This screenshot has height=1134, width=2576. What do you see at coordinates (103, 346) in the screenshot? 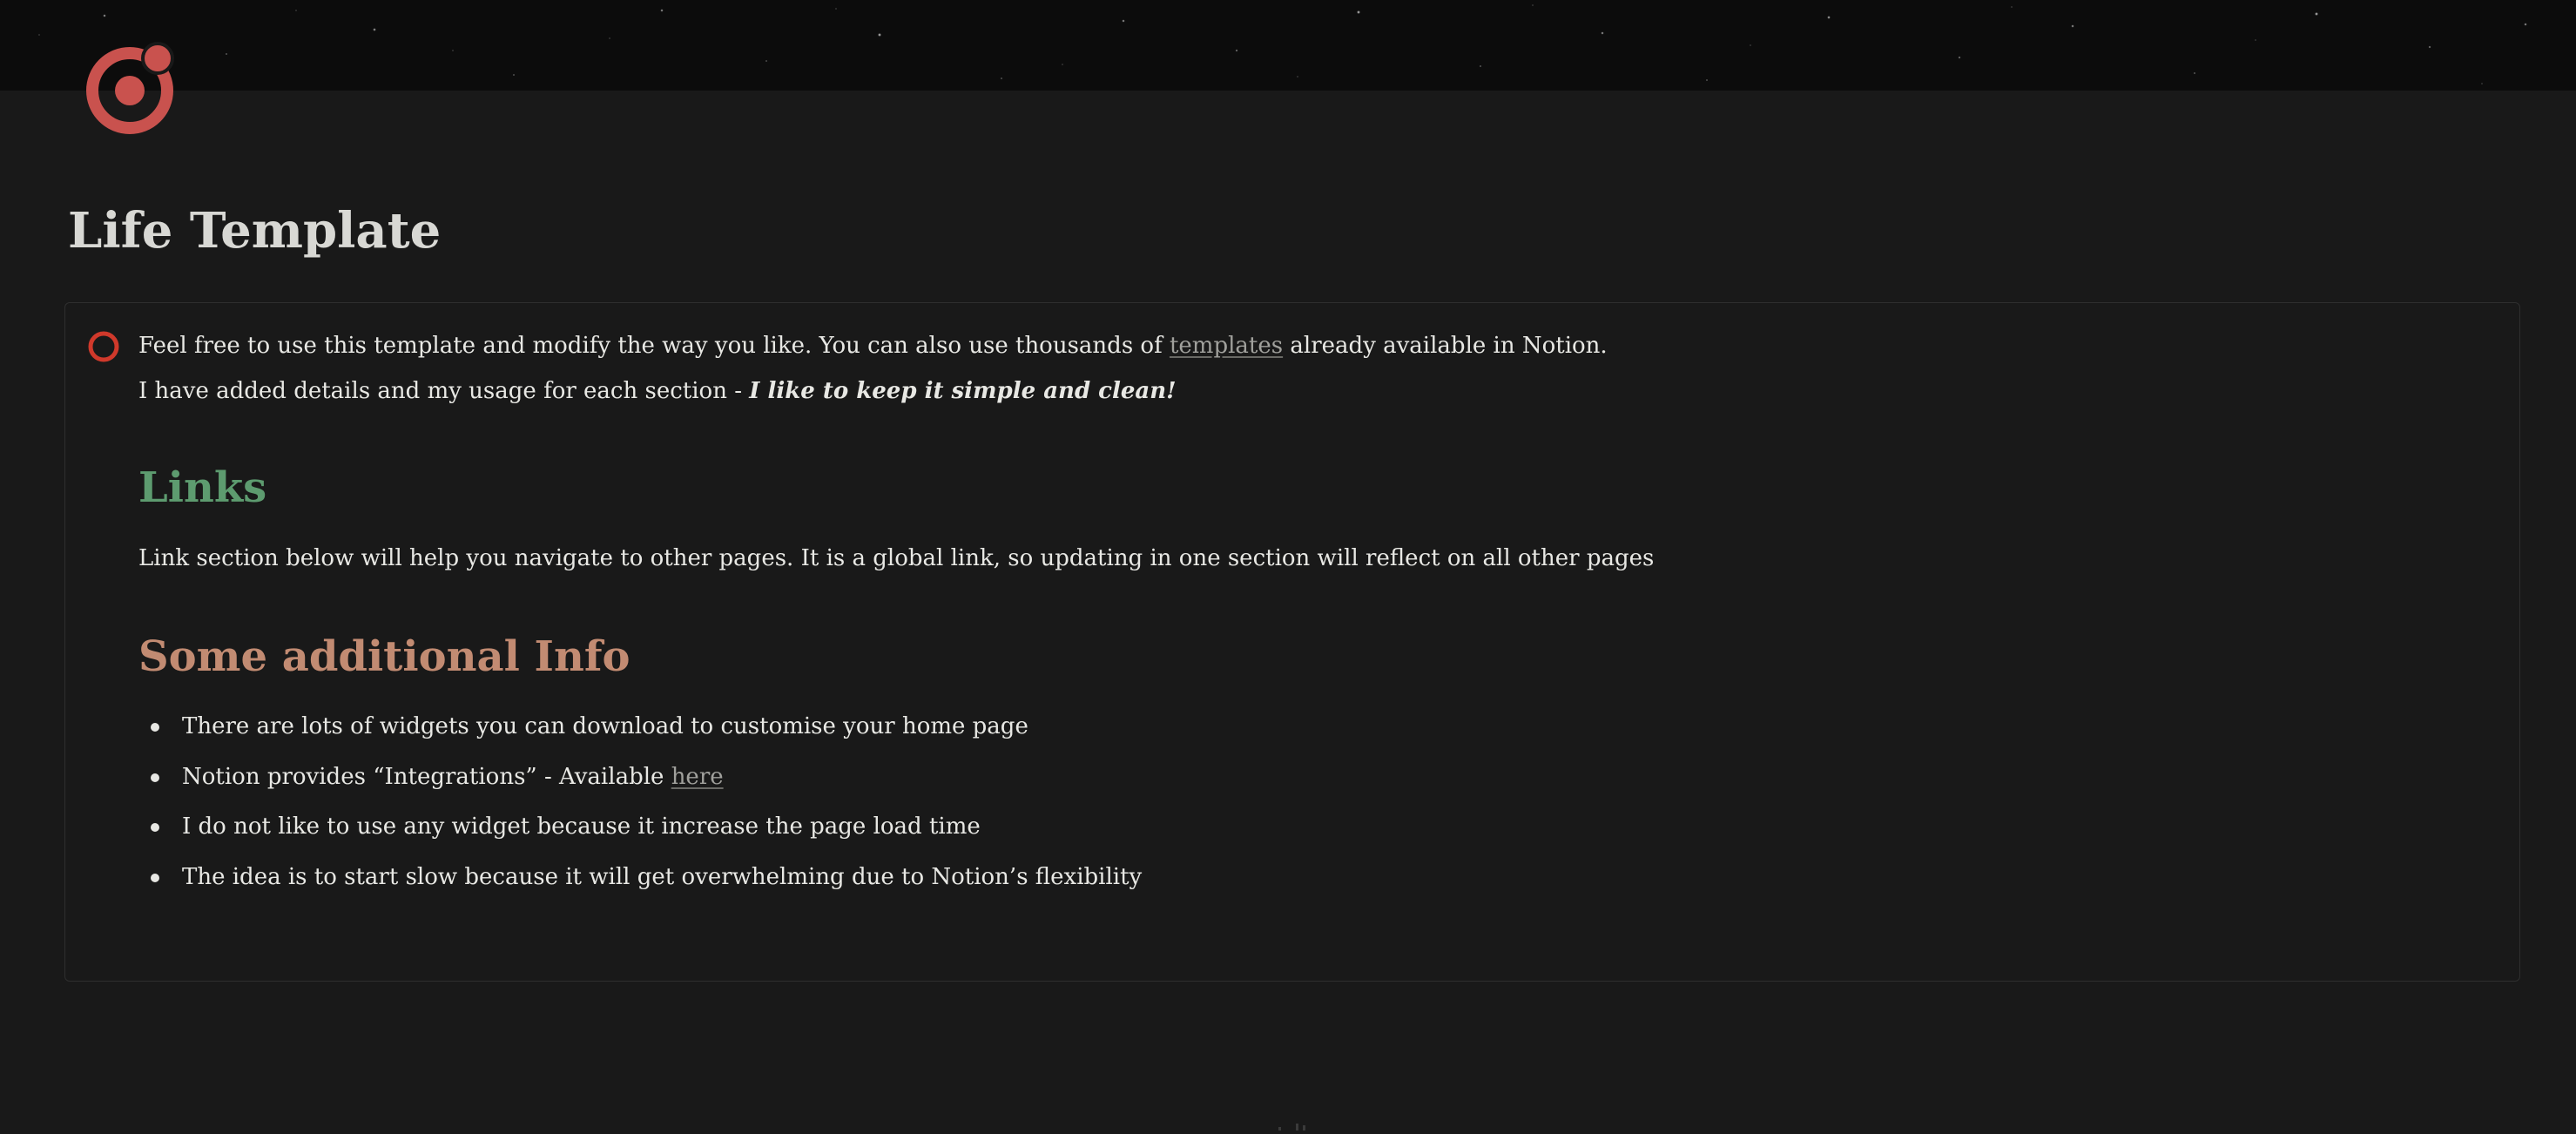
I see `circle-outline-icon` at bounding box center [103, 346].